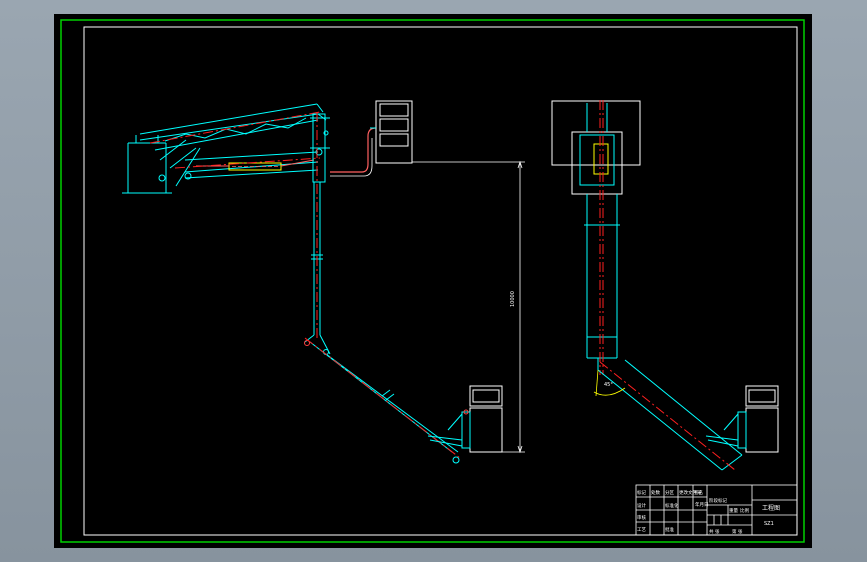 This screenshot has height=562, width=867. Describe the element at coordinates (769, 524) in the screenshot. I see `drawing-code: SZ1` at that location.